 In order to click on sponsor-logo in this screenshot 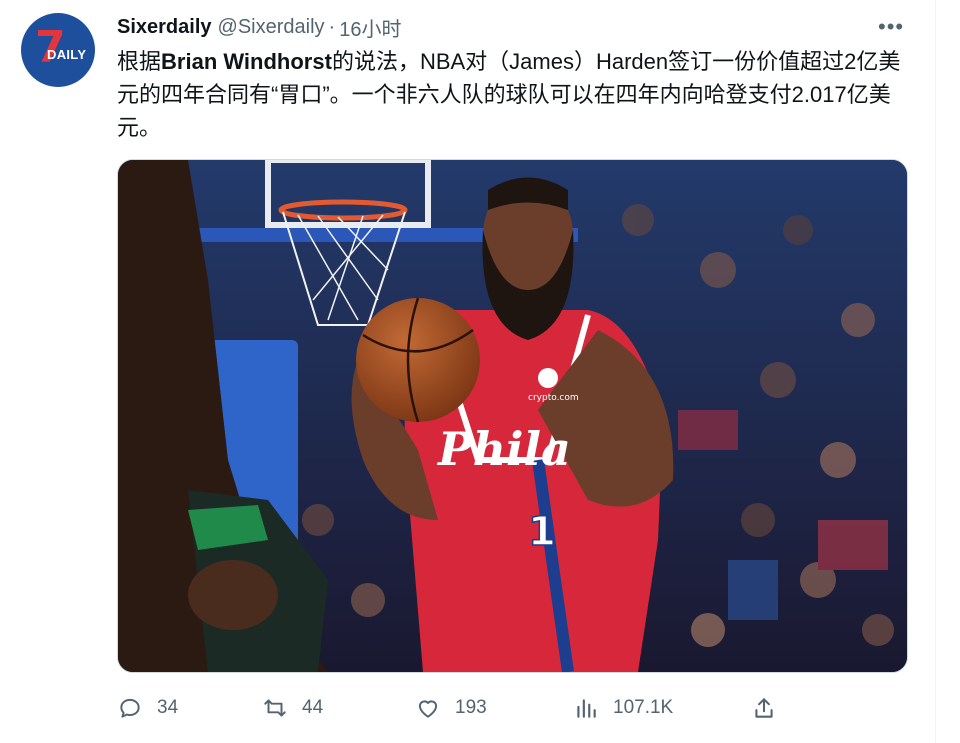, I will do `click(548, 378)`.